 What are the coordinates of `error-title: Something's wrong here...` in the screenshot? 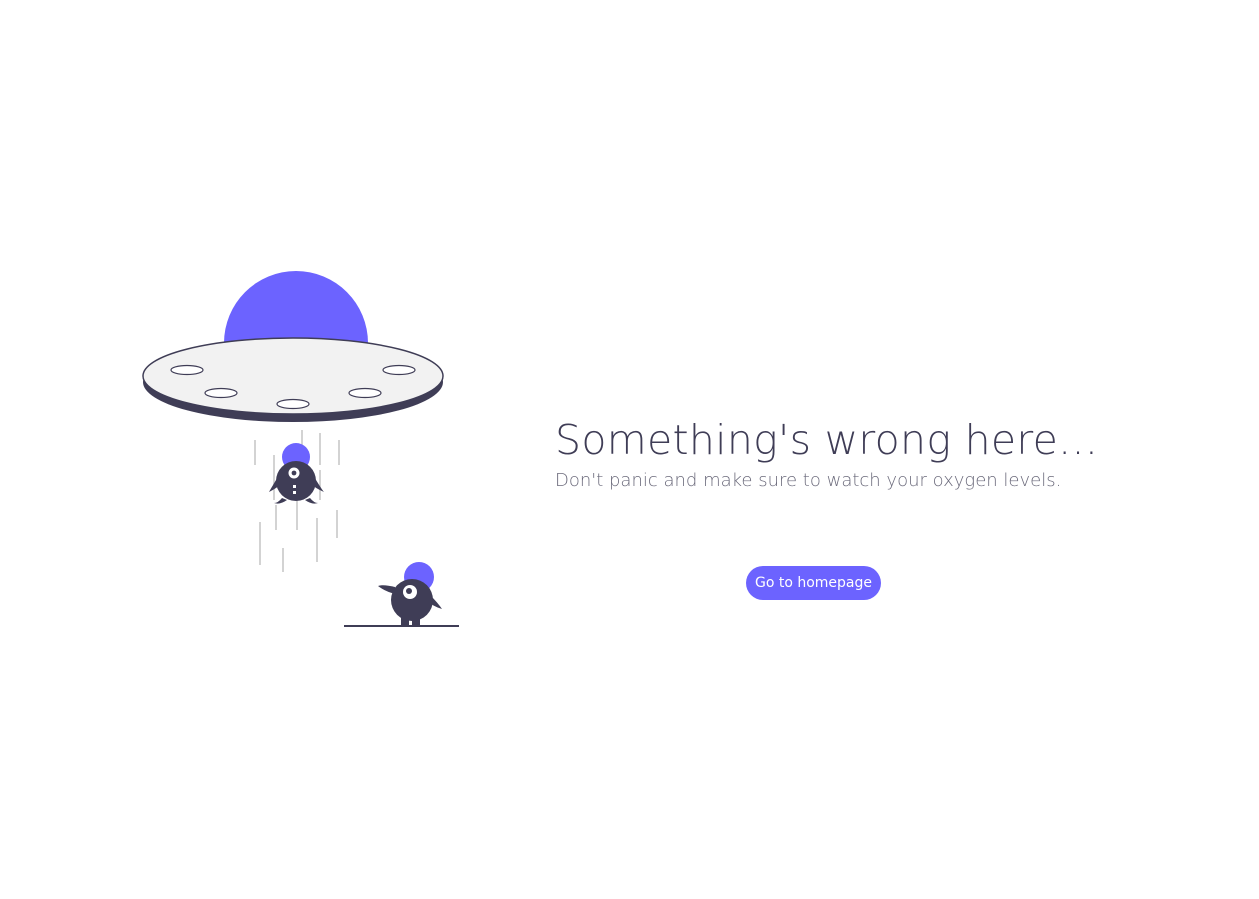 It's located at (827, 440).